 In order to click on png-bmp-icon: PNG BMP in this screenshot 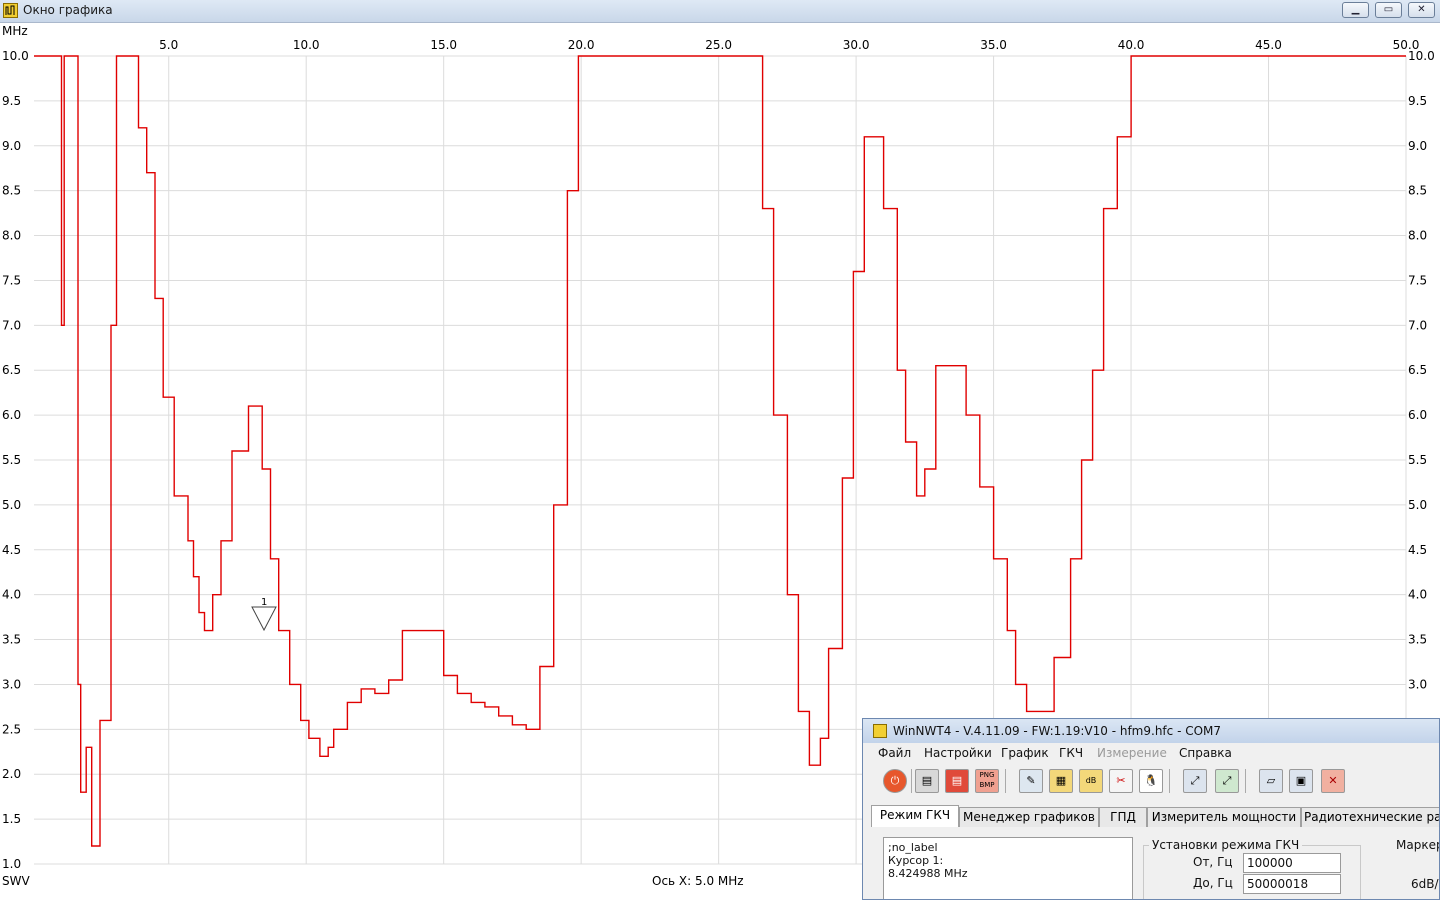, I will do `click(987, 781)`.